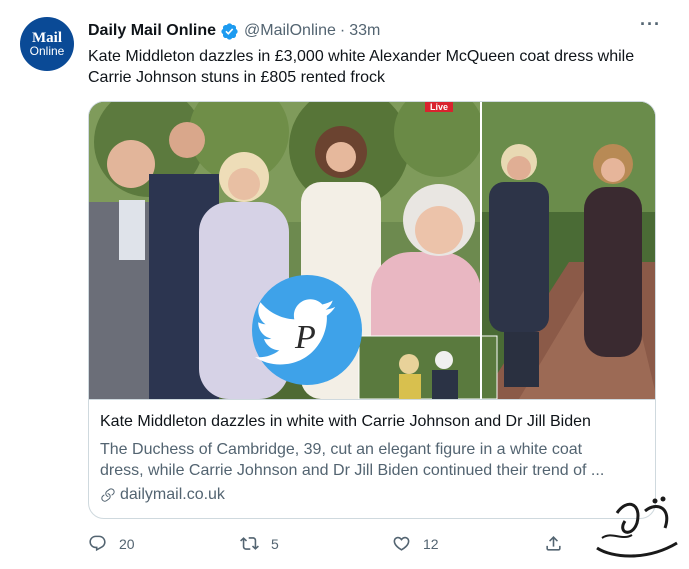 Image resolution: width=689 pixels, height=569 pixels. Describe the element at coordinates (290, 31) in the screenshot. I see `handle: @MailOnline` at that location.